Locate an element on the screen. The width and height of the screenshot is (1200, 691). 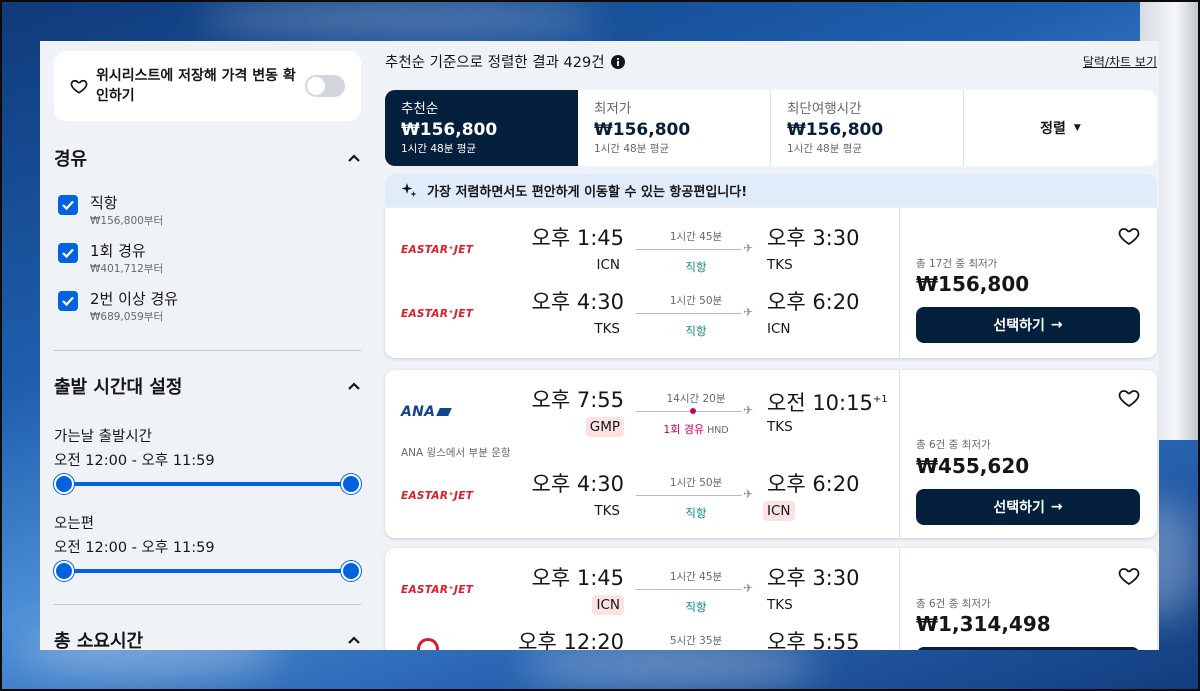
stops-label: 1회 경유 HND is located at coordinates (696, 429).